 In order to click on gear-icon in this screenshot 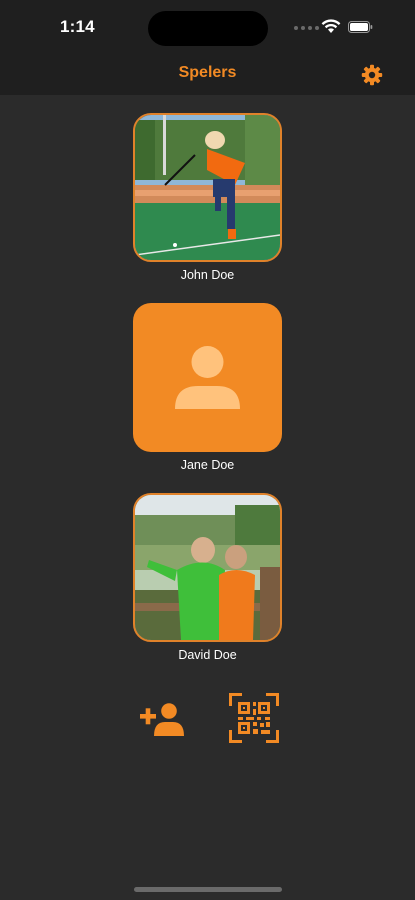, I will do `click(372, 75)`.